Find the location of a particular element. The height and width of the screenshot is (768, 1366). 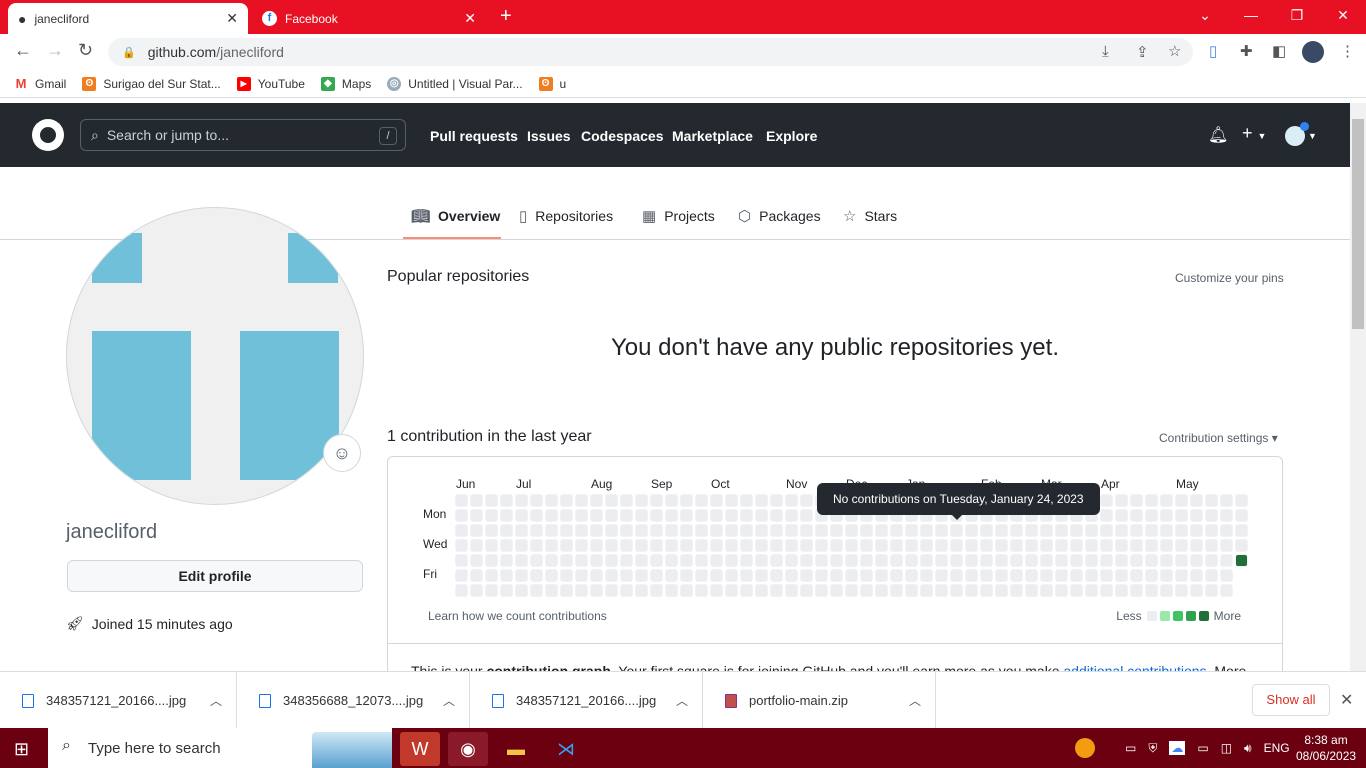

notifications-bell-icon: 🔔︎ is located at coordinates (1218, 135).